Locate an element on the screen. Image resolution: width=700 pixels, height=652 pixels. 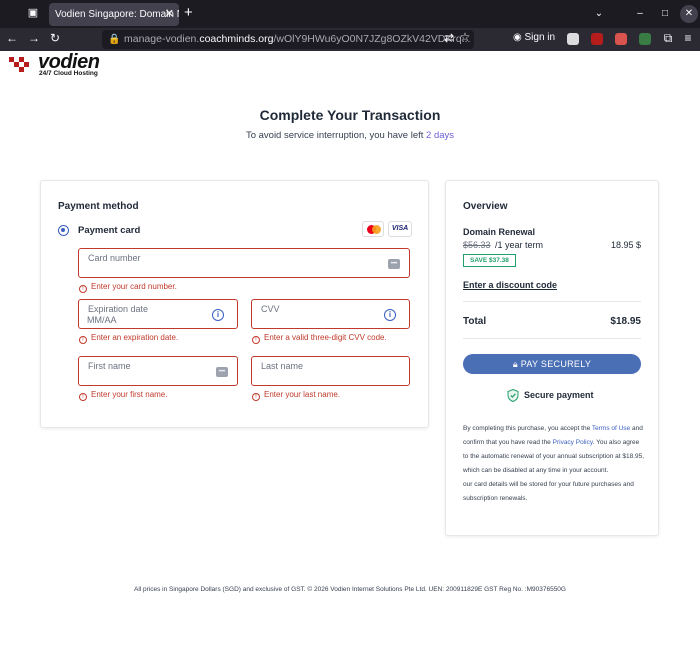
last-name-error: ! Enter your last name. is located at coordinates (296, 395).